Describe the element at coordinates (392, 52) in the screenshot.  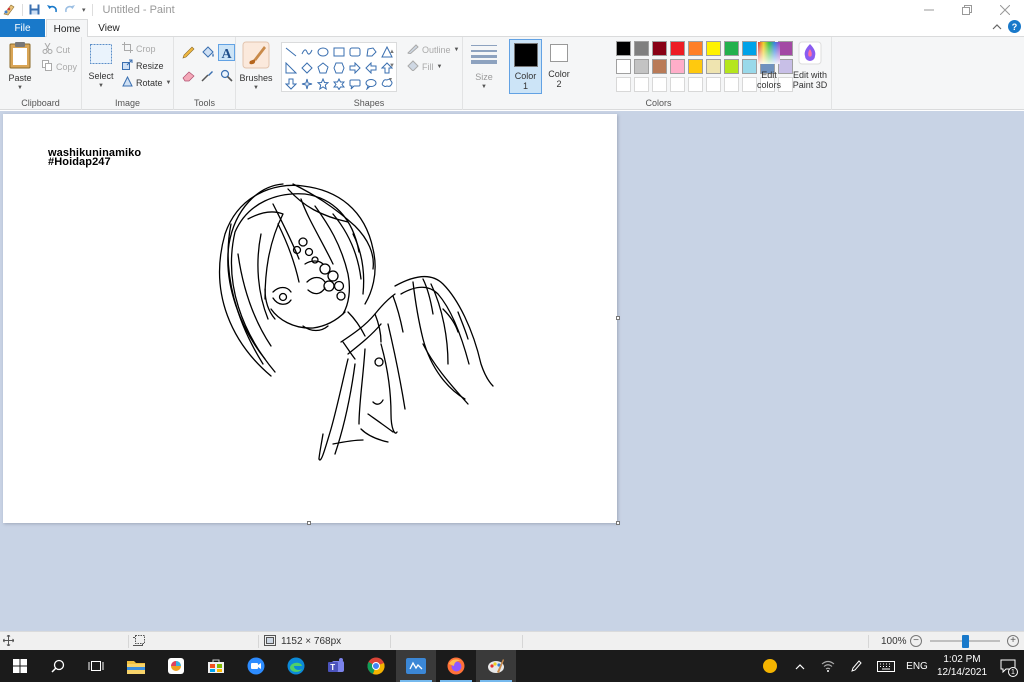
I see `shapes-scroll-up-icon: ▲` at that location.